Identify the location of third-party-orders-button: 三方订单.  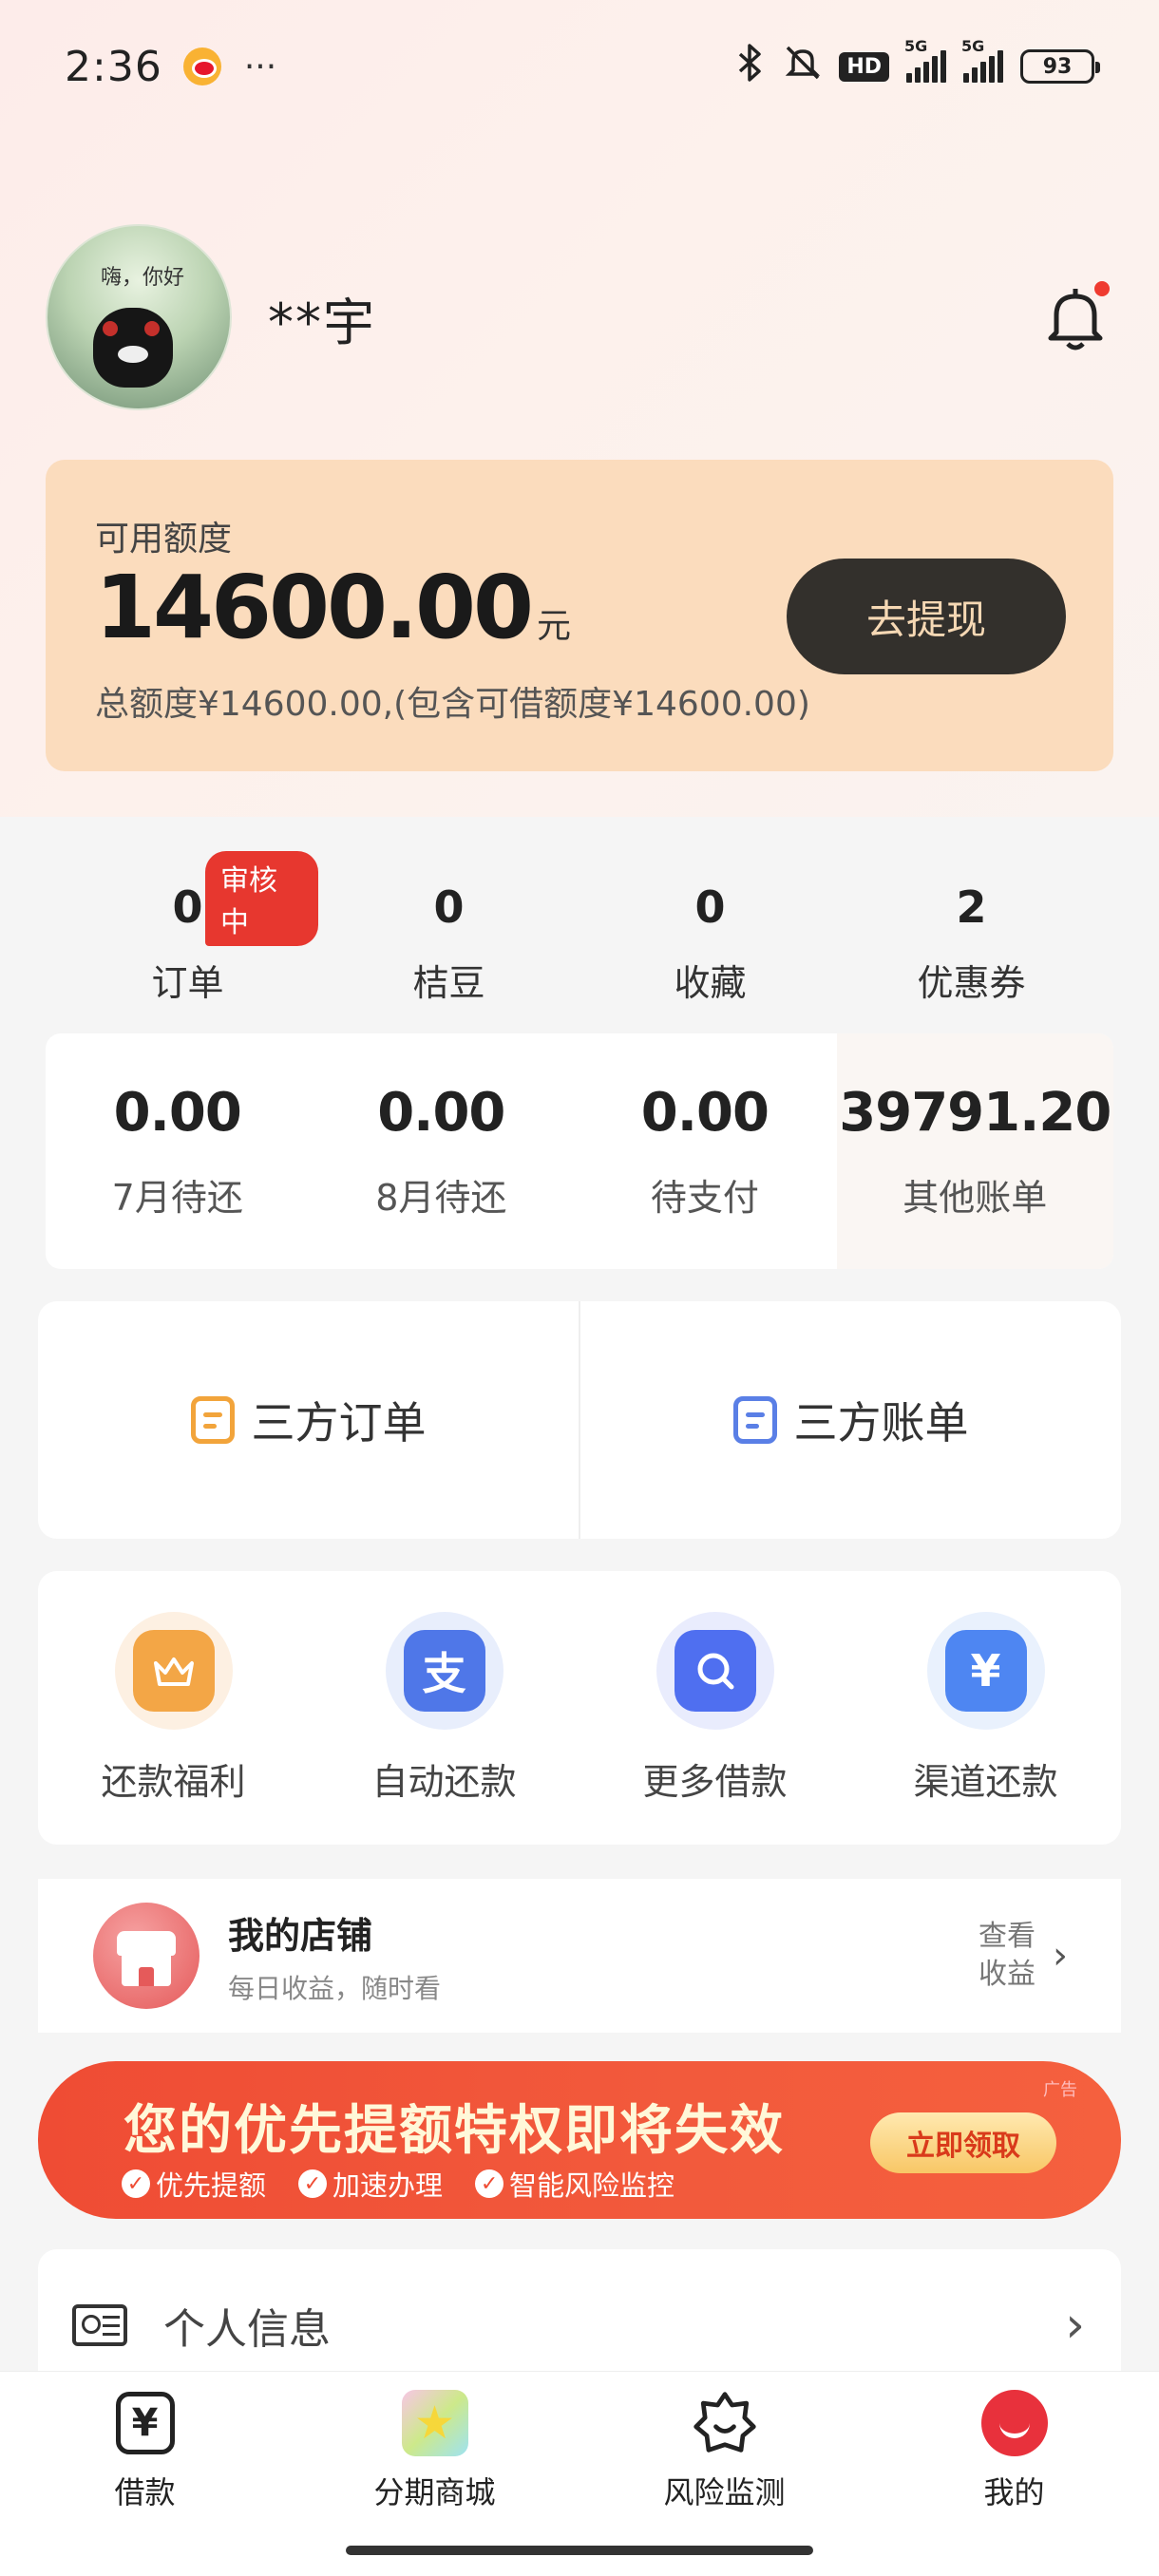
(308, 1420).